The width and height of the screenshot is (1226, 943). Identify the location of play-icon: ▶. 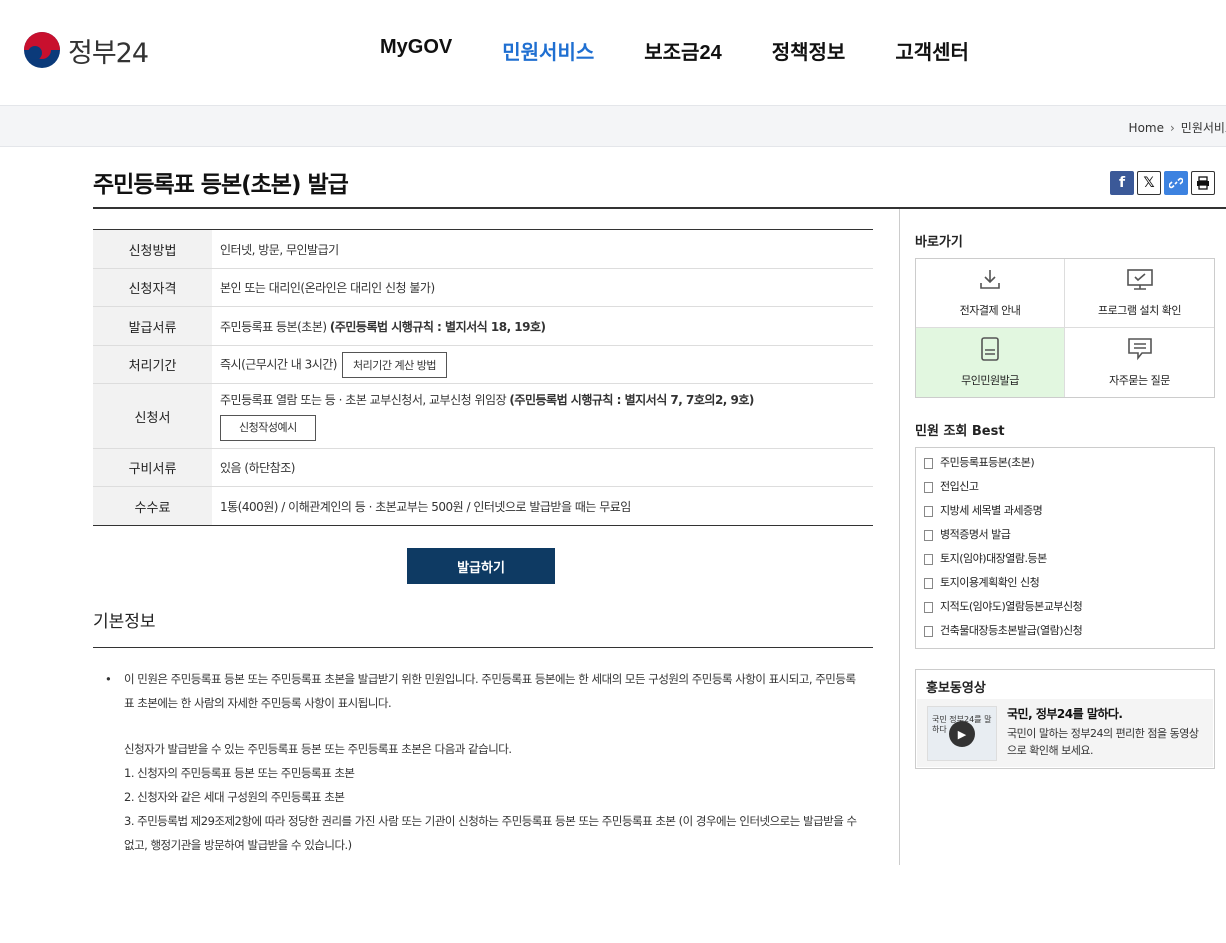
(962, 734).